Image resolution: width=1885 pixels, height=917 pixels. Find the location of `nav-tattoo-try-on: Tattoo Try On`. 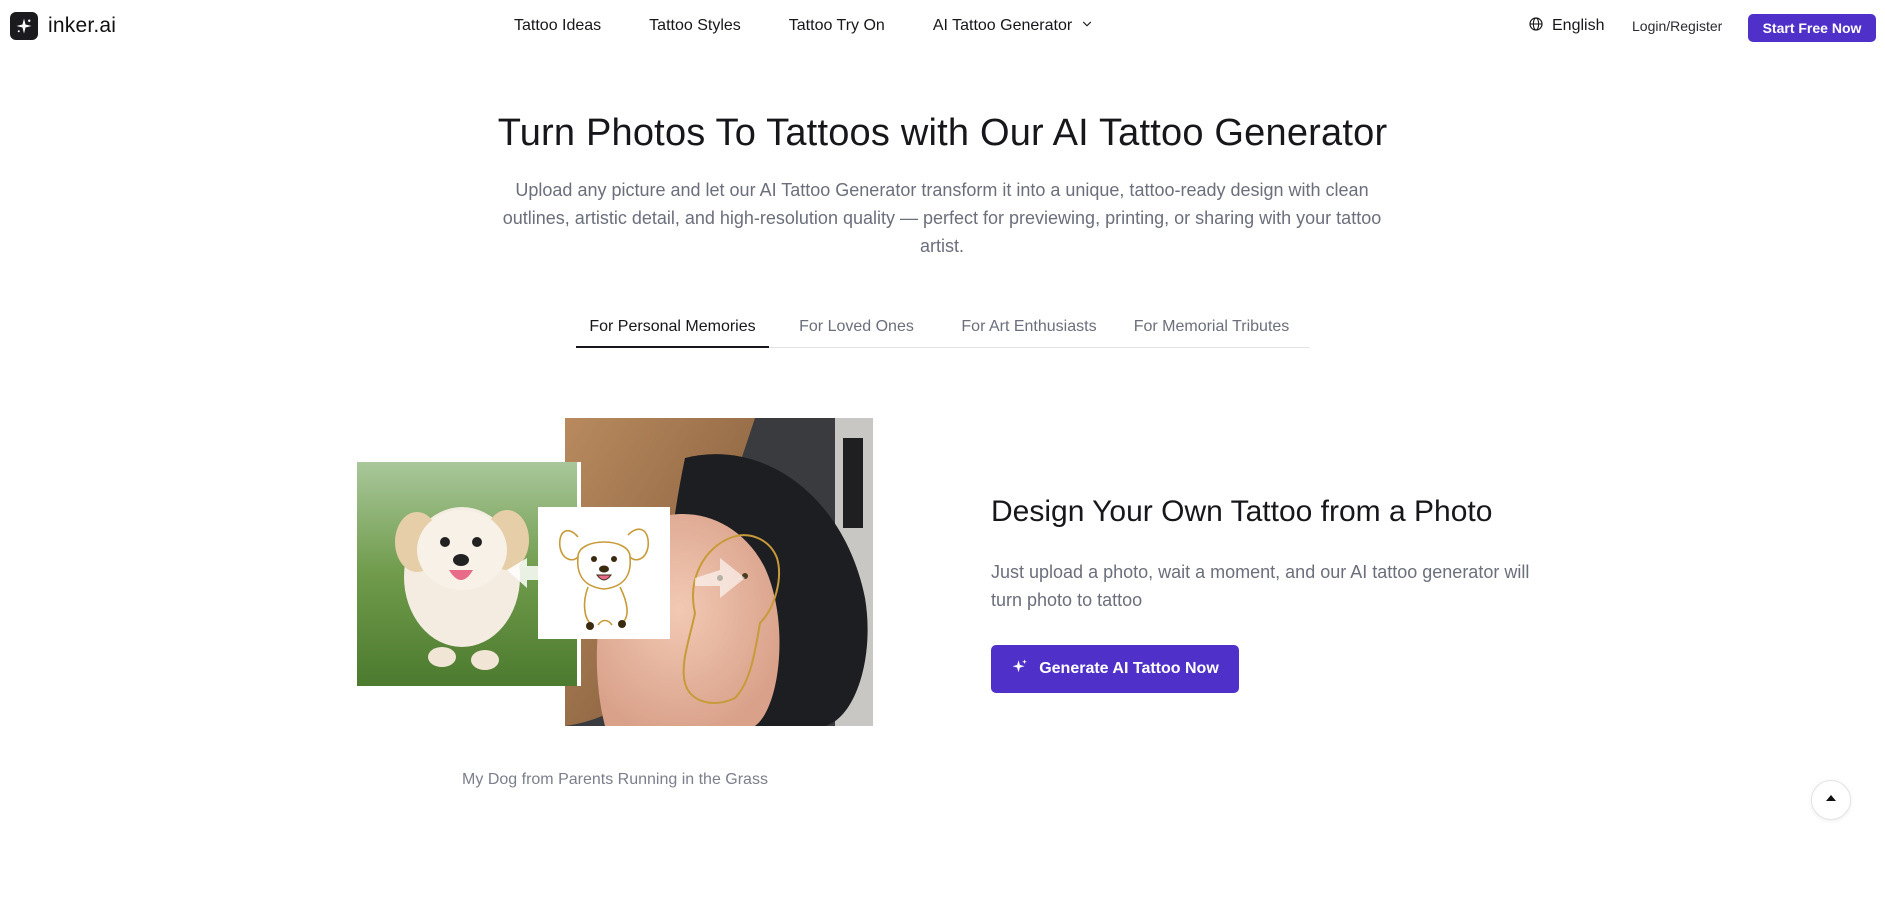

nav-tattoo-try-on: Tattoo Try On is located at coordinates (837, 26).